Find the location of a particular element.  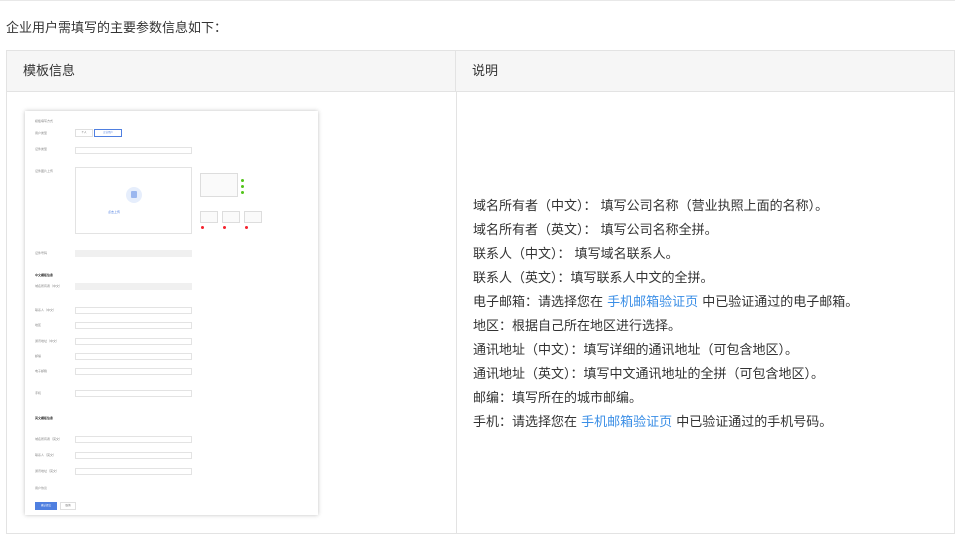

address-en-field is located at coordinates (133, 471).